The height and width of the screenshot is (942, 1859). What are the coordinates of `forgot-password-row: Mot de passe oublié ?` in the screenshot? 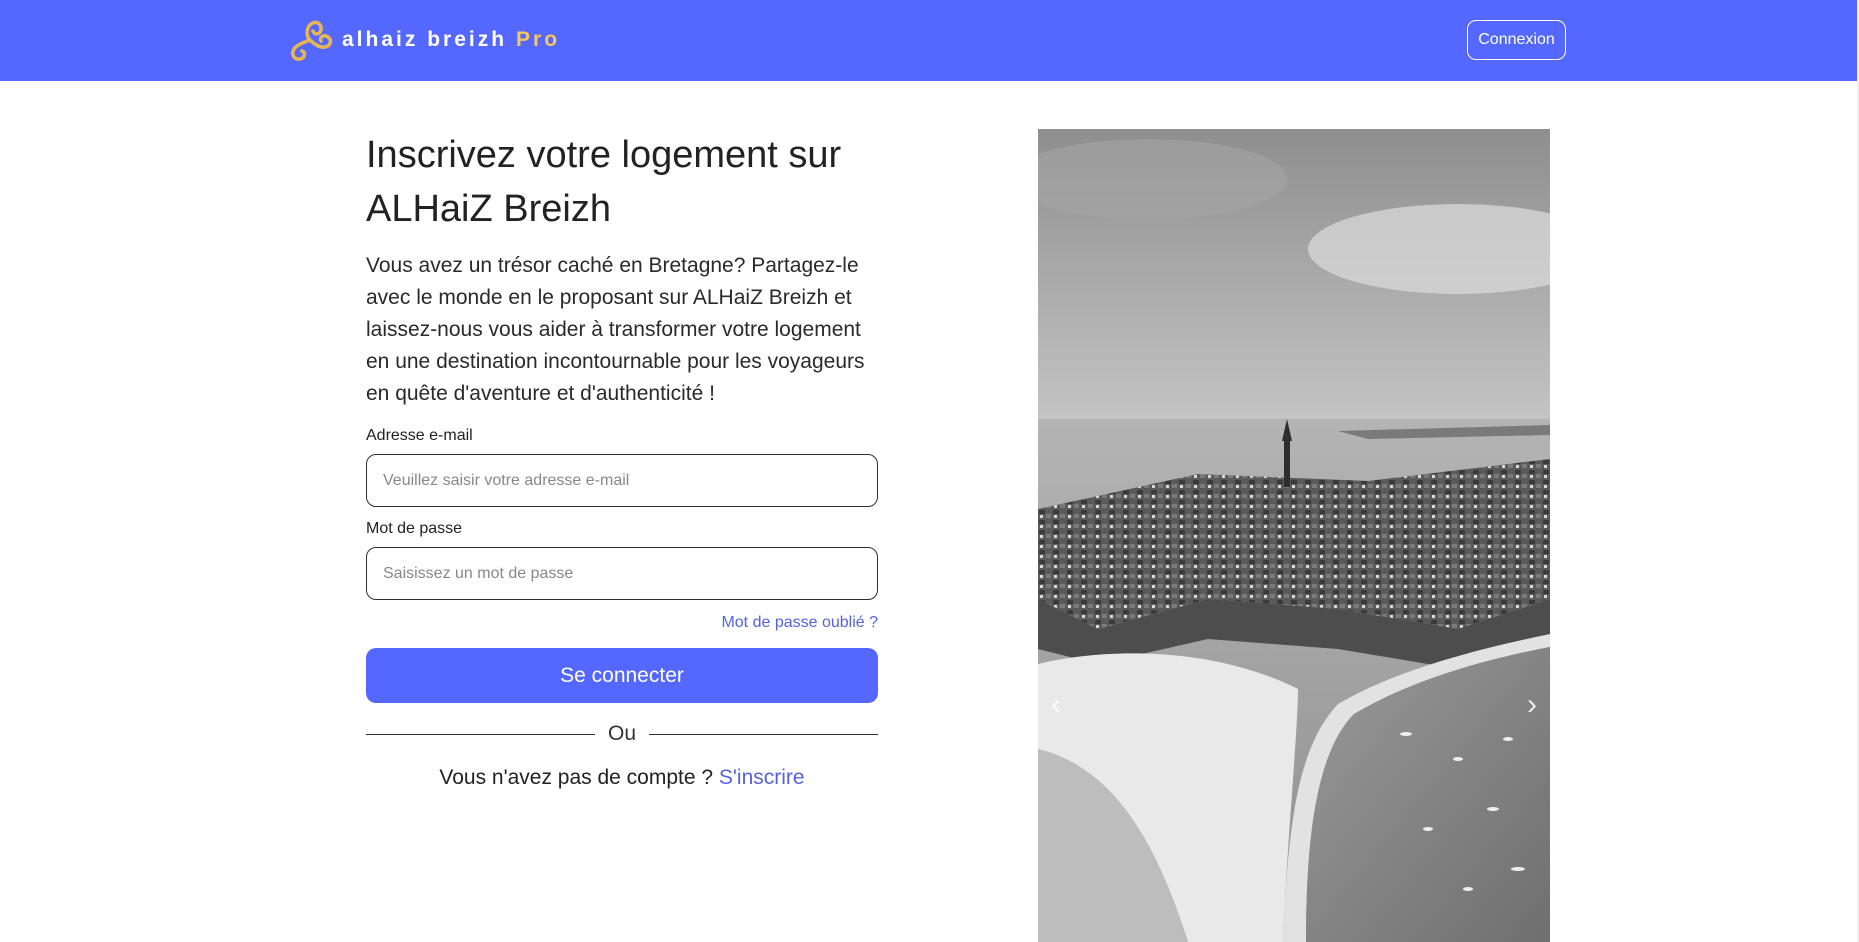 It's located at (622, 624).